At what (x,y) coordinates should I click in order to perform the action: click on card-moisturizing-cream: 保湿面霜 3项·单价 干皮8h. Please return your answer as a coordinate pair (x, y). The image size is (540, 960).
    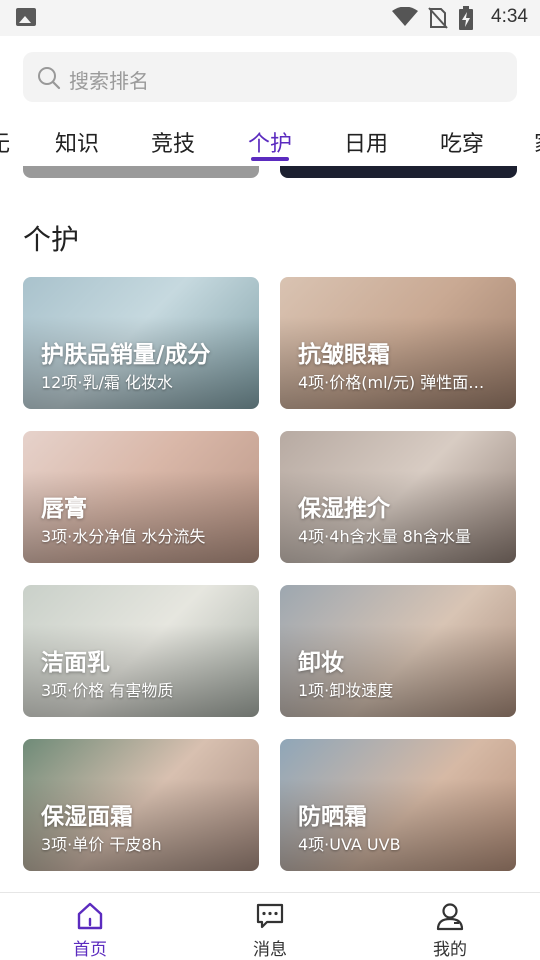
    Looking at the image, I should click on (141, 805).